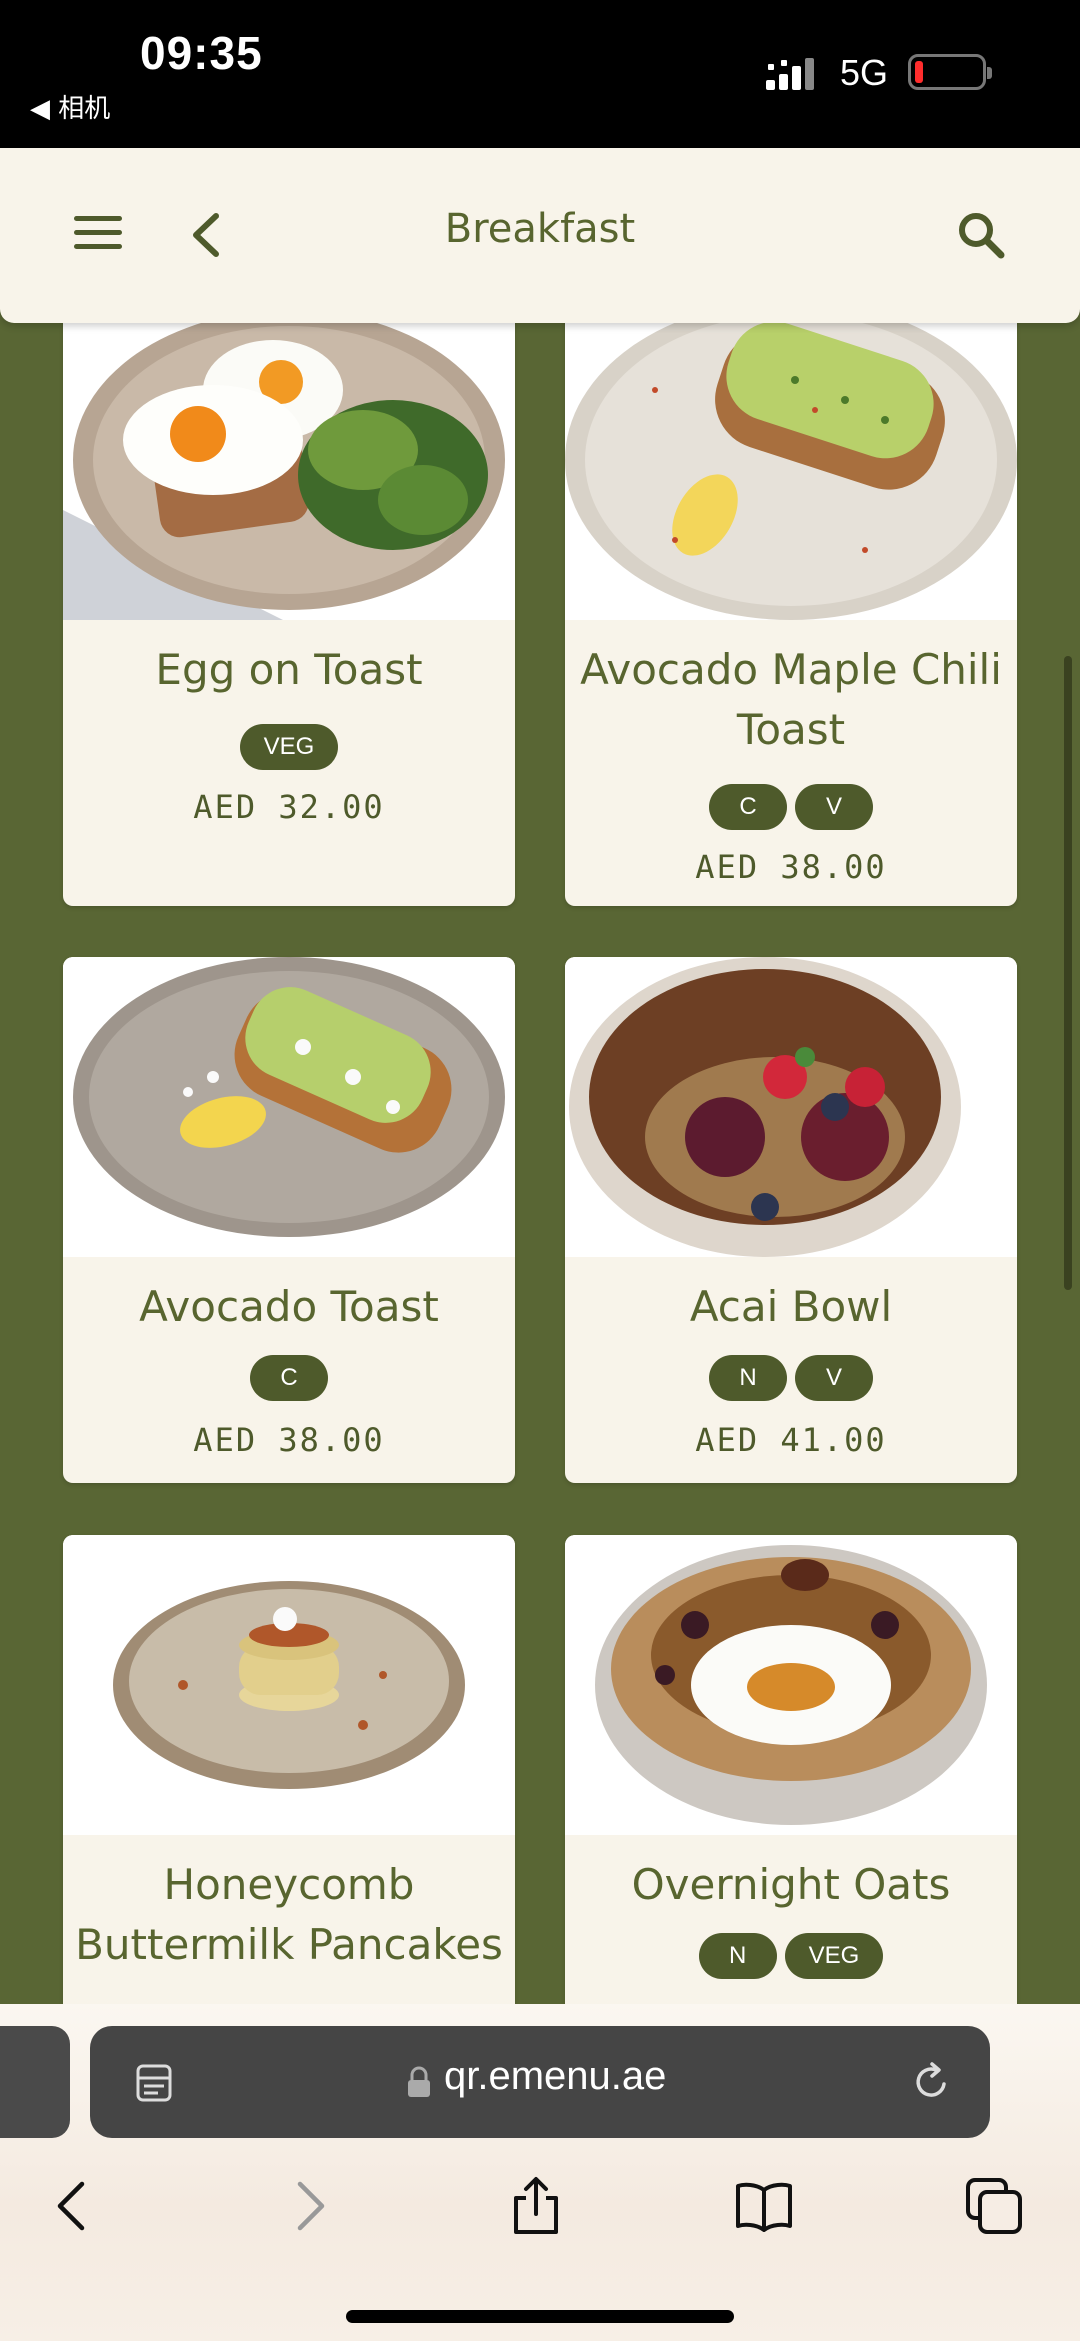 This screenshot has height=2341, width=1080. Describe the element at coordinates (70, 106) in the screenshot. I see `back-to-camera-link: ◀ 相机` at that location.